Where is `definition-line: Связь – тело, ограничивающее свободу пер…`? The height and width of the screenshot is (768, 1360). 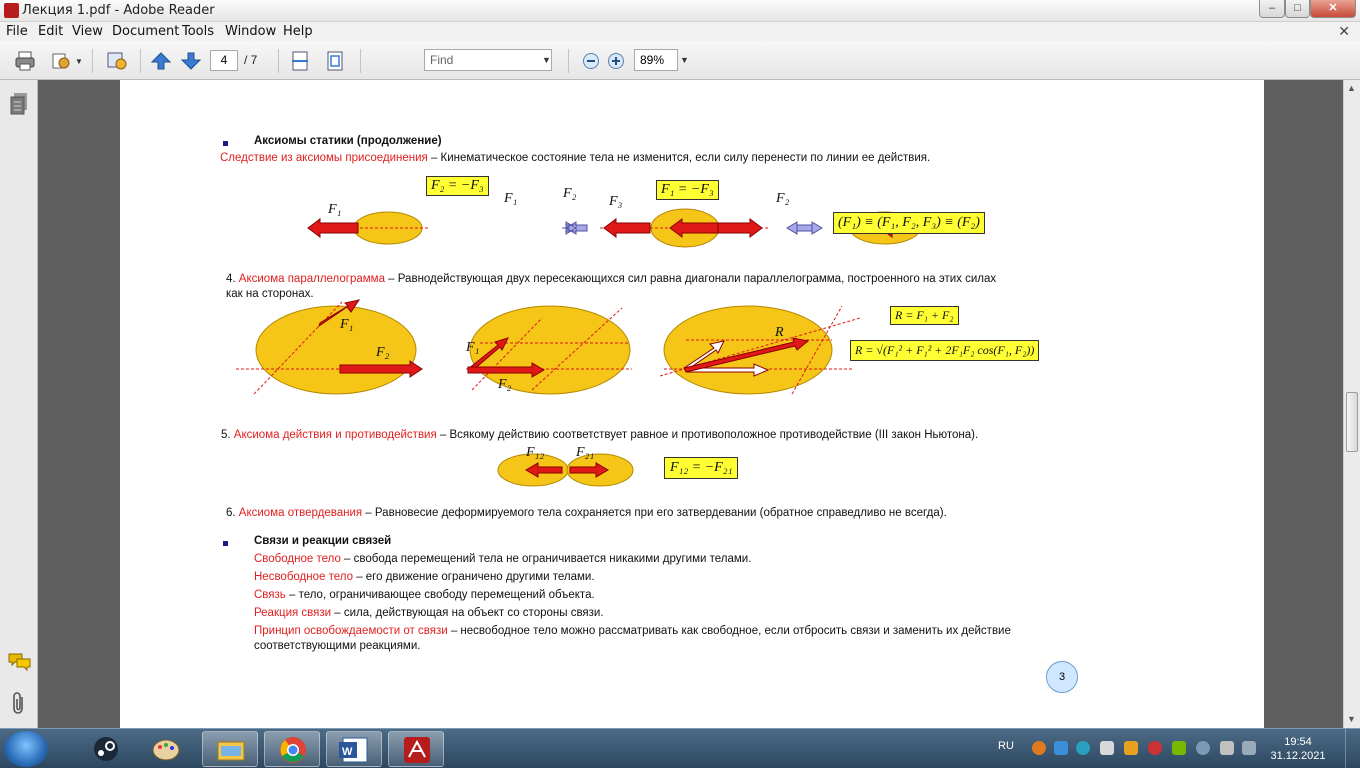
definition-line: Связь – тело, ограничивающее свободу пер… is located at coordinates (424, 595).